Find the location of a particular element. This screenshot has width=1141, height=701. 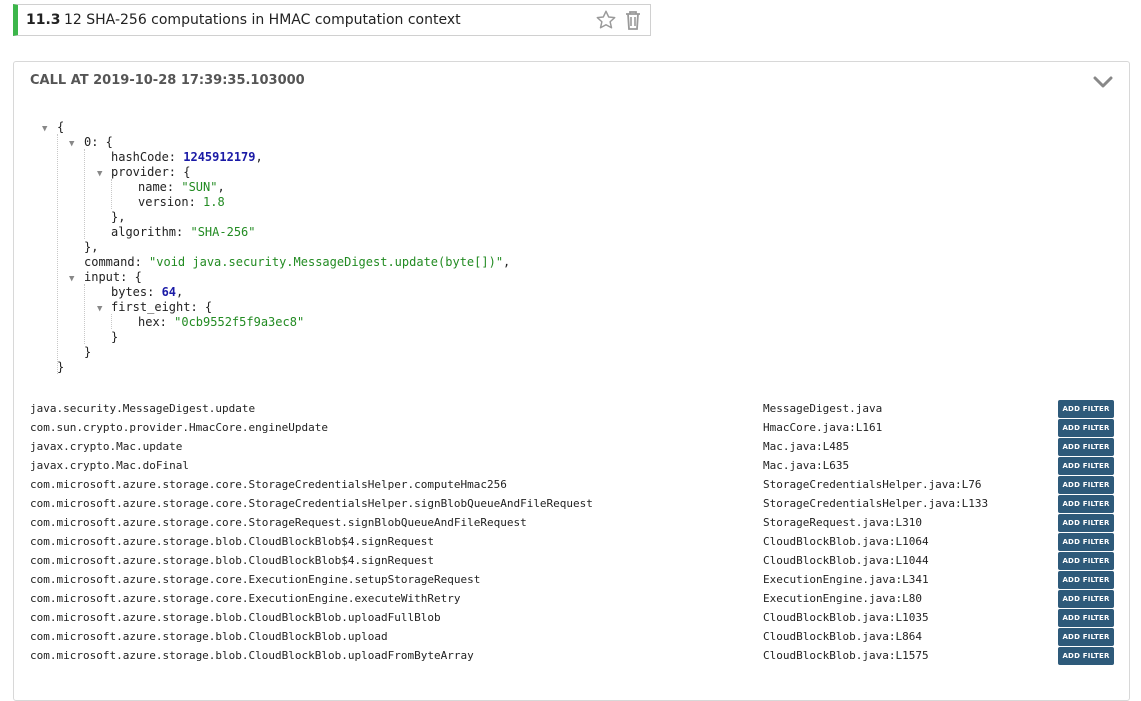

stack-location: Mac.java:L485 is located at coordinates (806, 446).